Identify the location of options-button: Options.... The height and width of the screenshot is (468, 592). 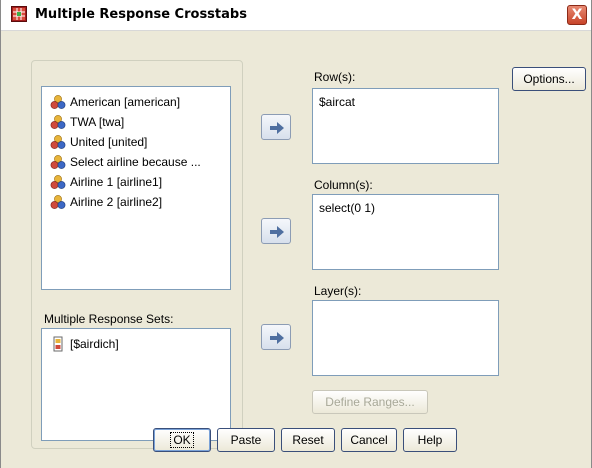
(549, 79).